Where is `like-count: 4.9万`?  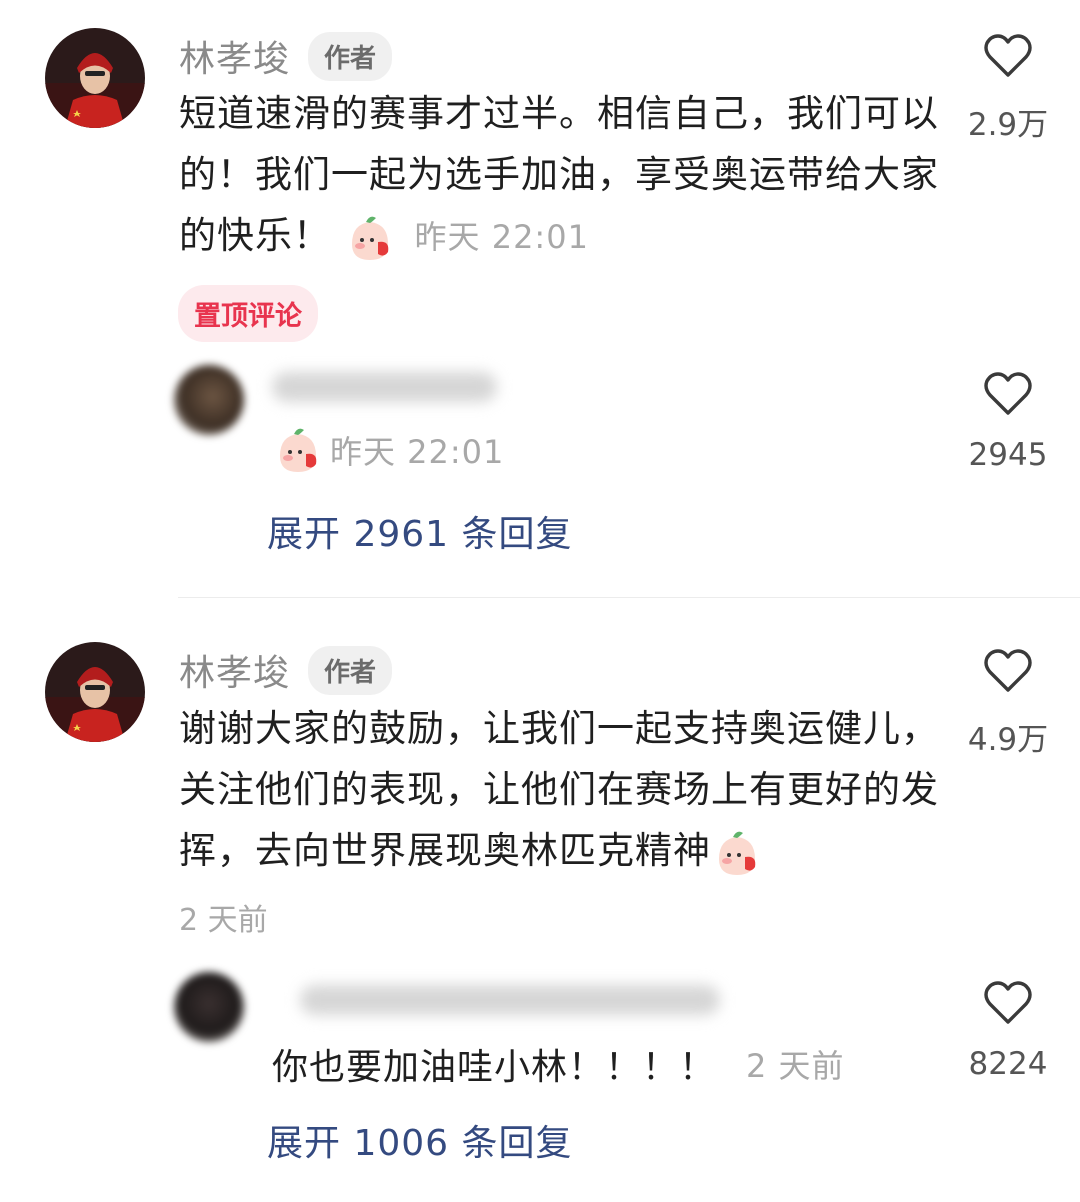 like-count: 4.9万 is located at coordinates (1008, 740).